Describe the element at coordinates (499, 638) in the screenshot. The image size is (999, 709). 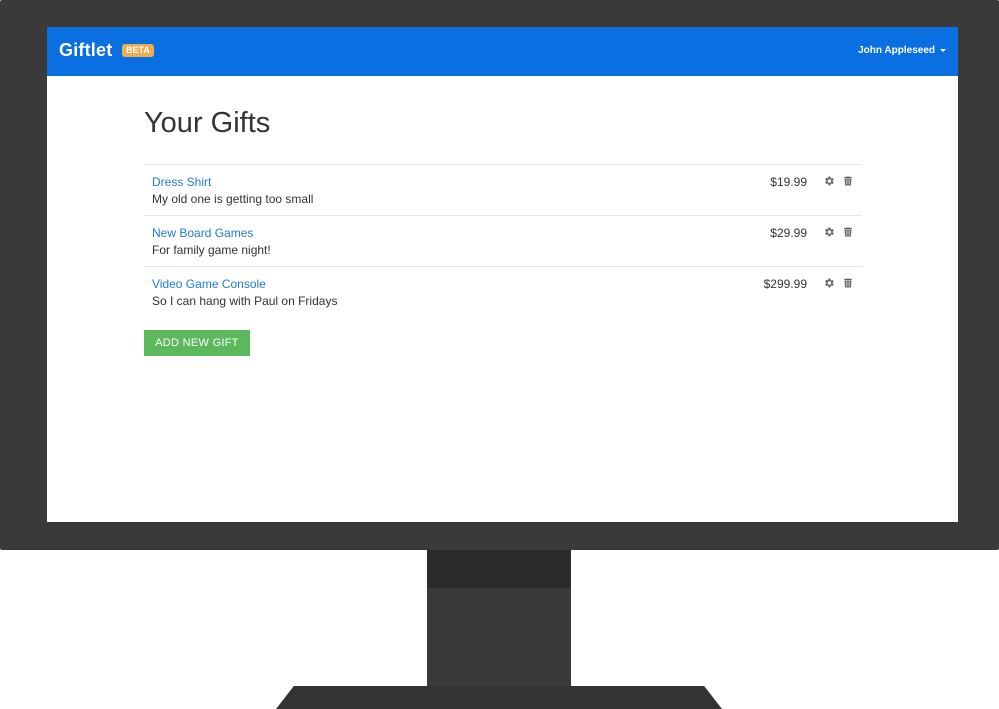
I see `monitor-neck` at that location.